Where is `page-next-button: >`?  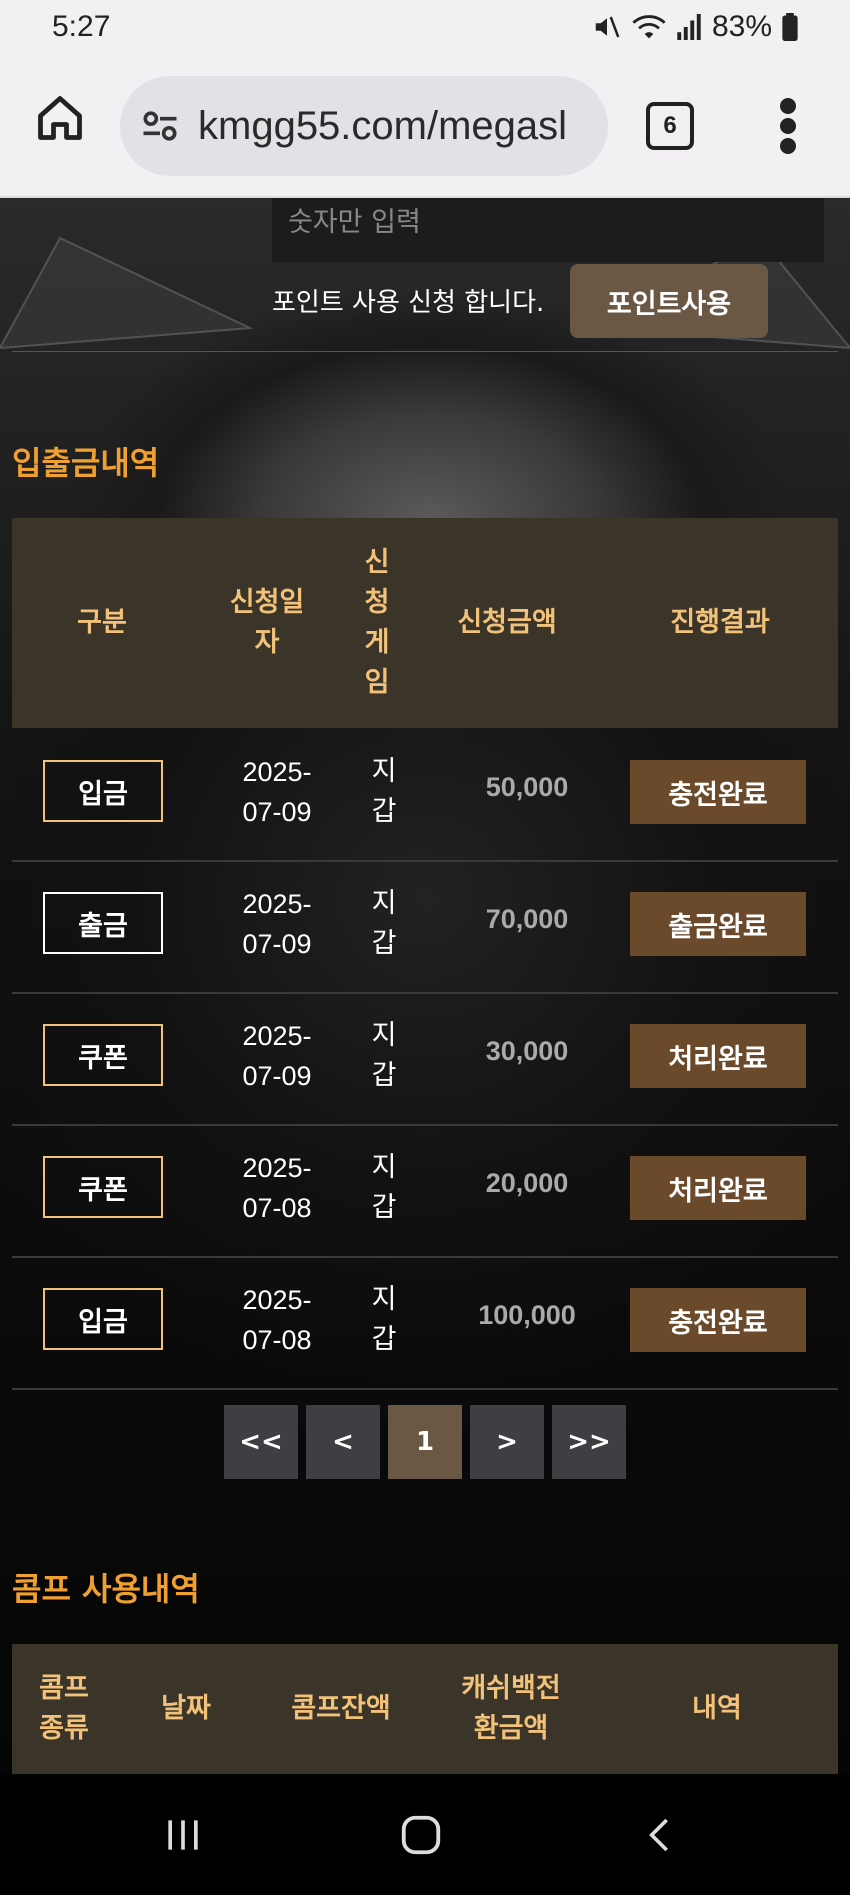
page-next-button: > is located at coordinates (507, 1442).